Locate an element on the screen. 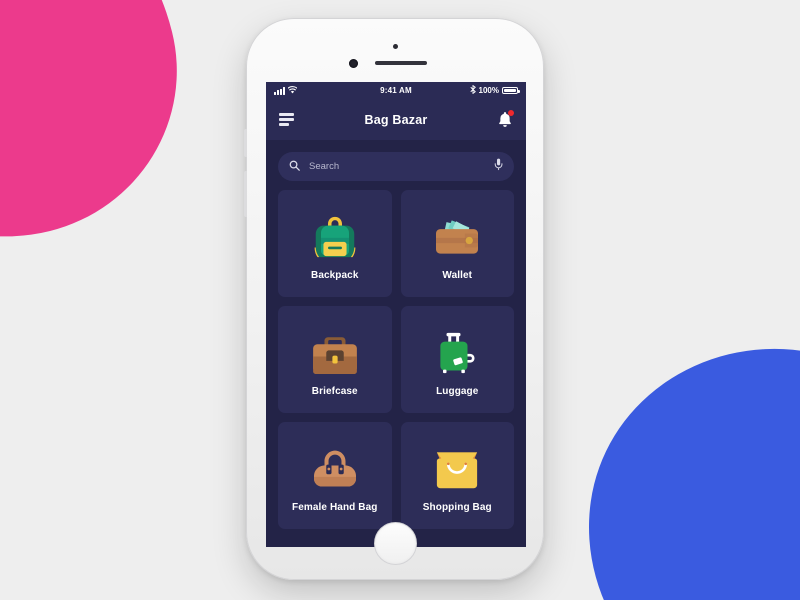 This screenshot has width=800, height=600. handbag-icon is located at coordinates (335, 469).